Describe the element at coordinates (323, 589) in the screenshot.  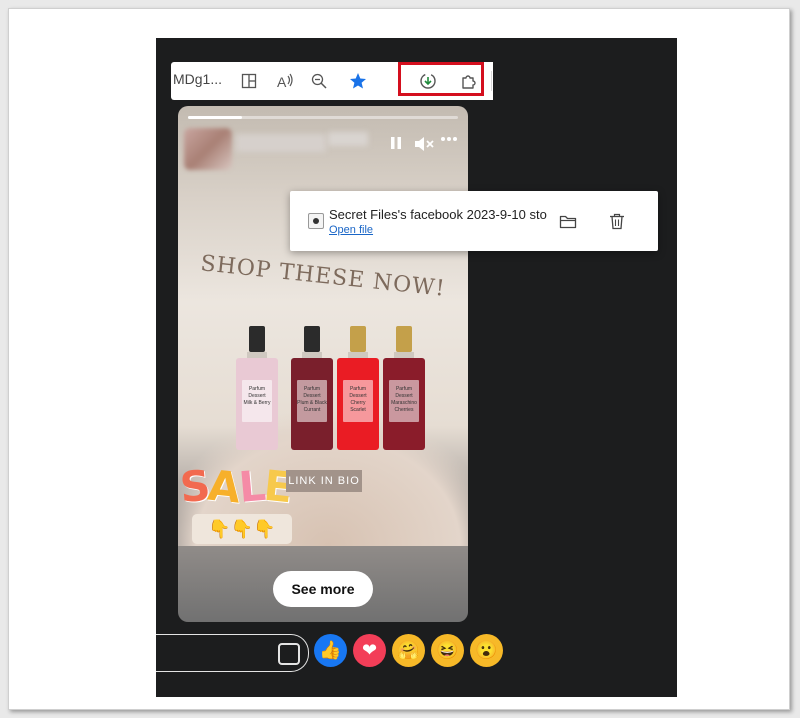
I see `see-more-button: See more` at that location.